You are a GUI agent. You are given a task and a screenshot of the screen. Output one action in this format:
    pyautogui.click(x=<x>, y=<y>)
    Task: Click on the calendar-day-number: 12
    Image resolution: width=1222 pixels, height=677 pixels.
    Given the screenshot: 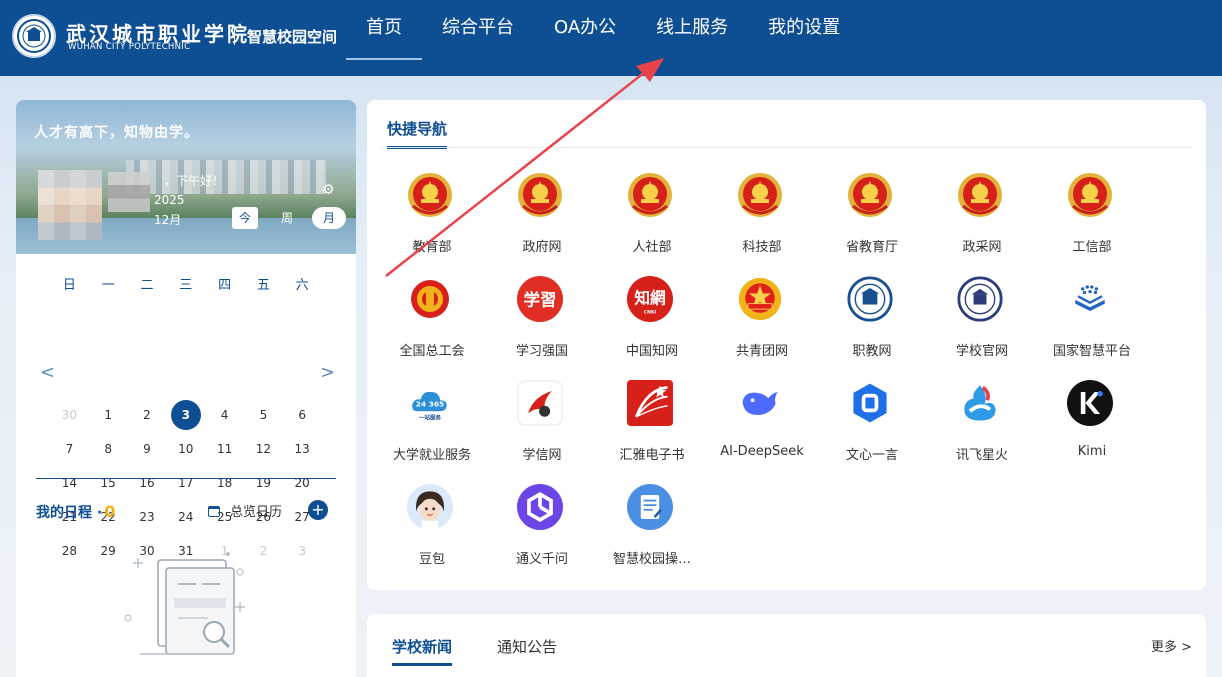 What is the action you would take?
    pyautogui.click(x=263, y=449)
    